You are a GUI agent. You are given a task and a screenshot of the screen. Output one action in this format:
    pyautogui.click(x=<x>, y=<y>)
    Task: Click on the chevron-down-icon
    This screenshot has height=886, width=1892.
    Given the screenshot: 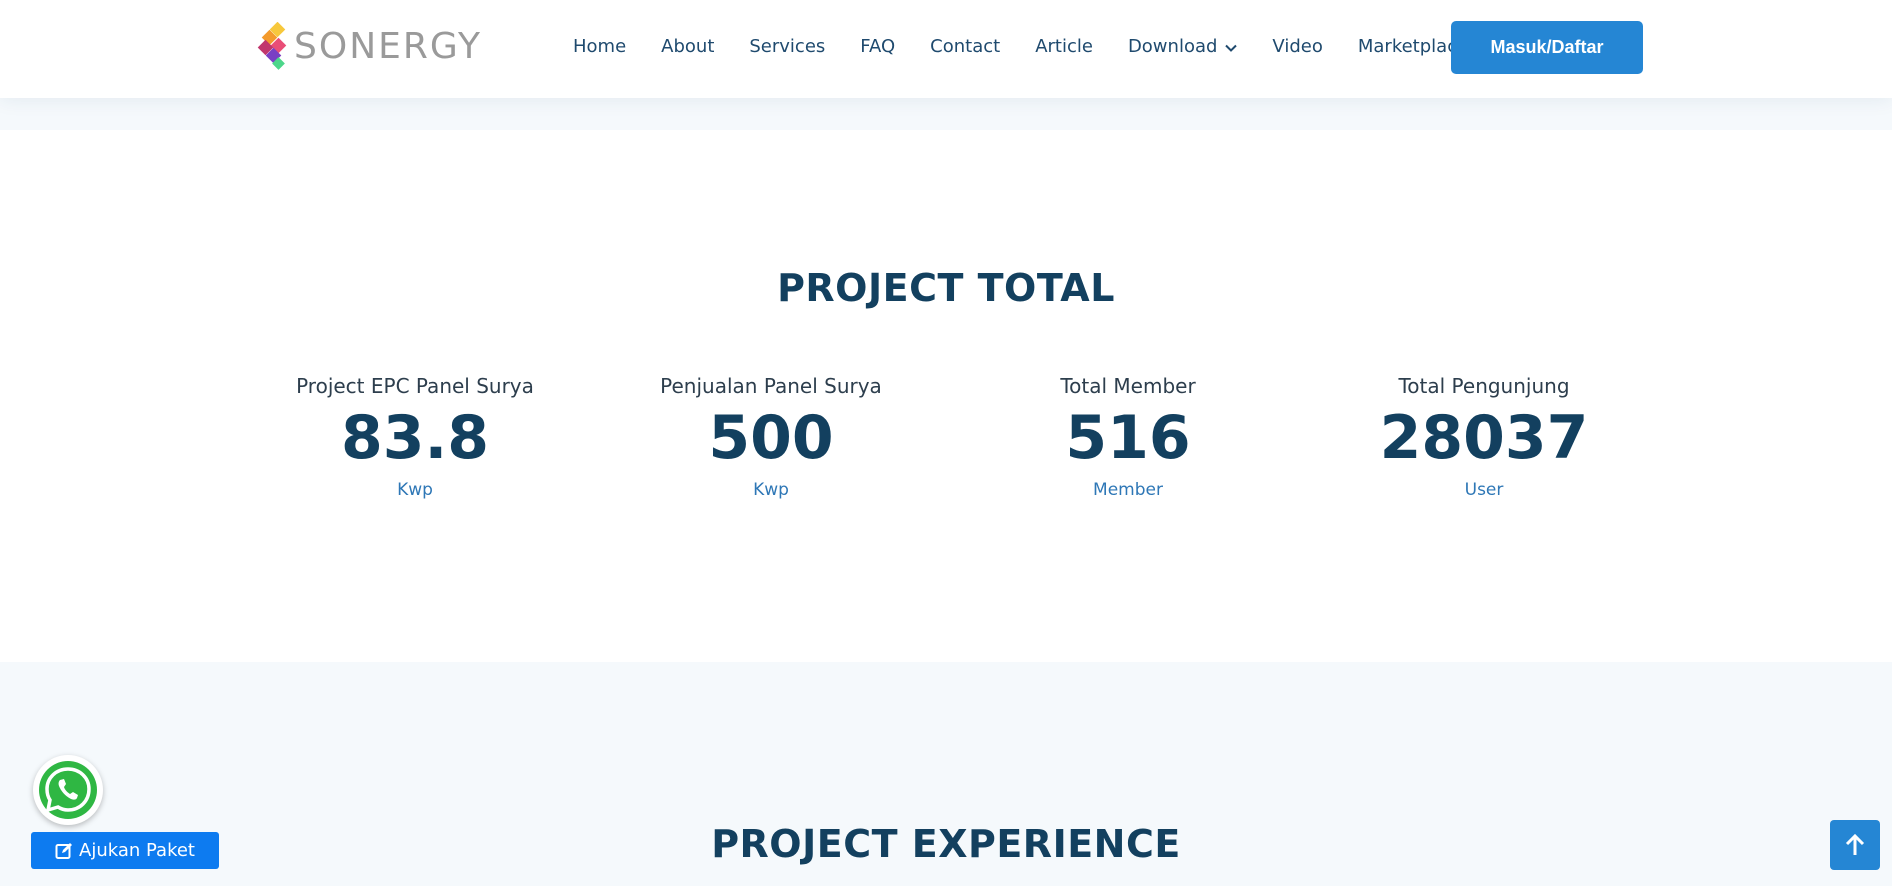 What is the action you would take?
    pyautogui.click(x=1231, y=46)
    